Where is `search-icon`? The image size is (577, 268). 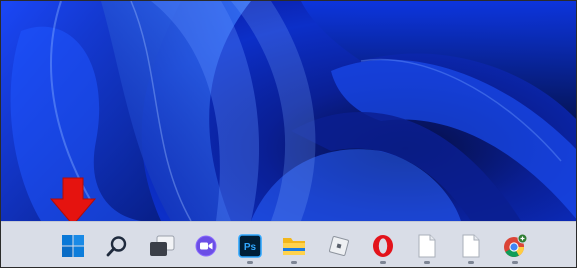 search-icon is located at coordinates (116, 246).